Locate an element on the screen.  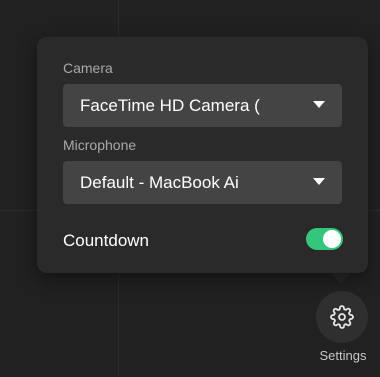
camera-label: Camera is located at coordinates (88, 68).